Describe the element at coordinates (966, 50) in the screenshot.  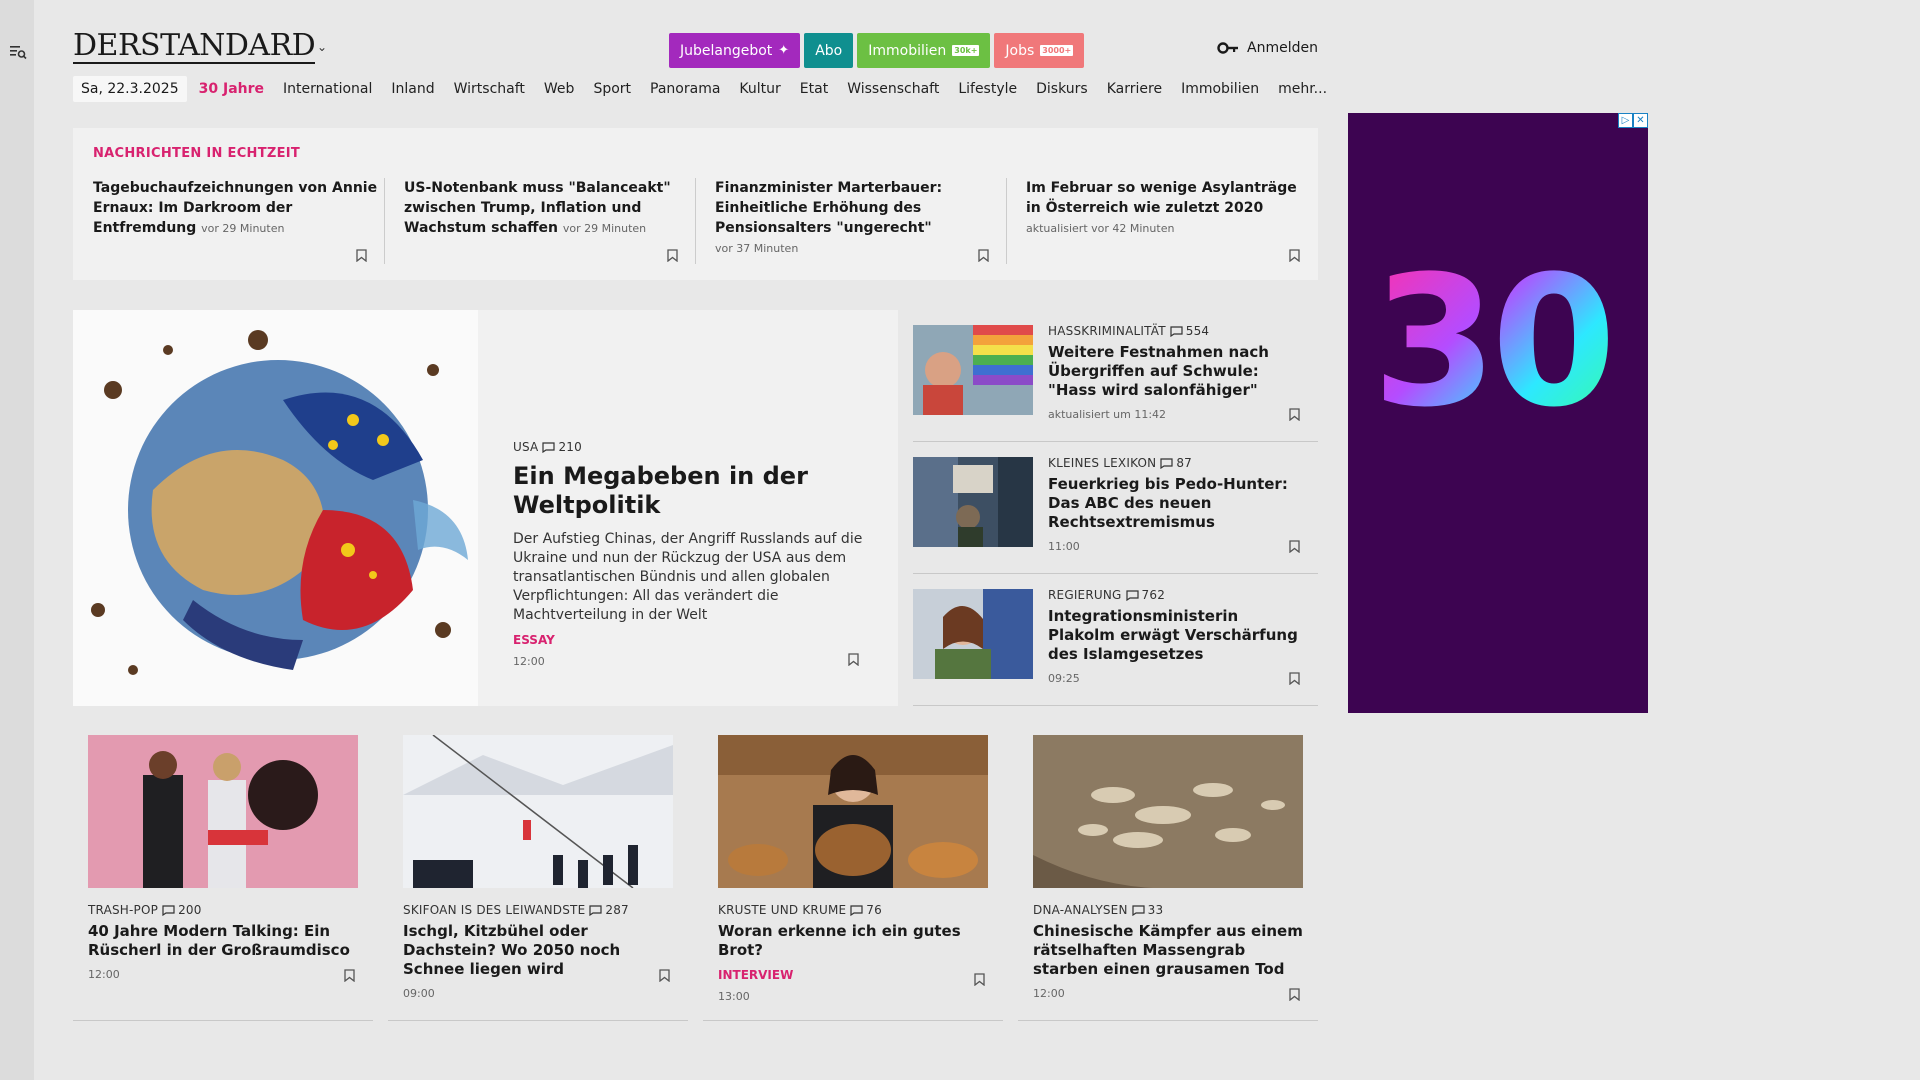
I see `pill-badge: 30k+` at that location.